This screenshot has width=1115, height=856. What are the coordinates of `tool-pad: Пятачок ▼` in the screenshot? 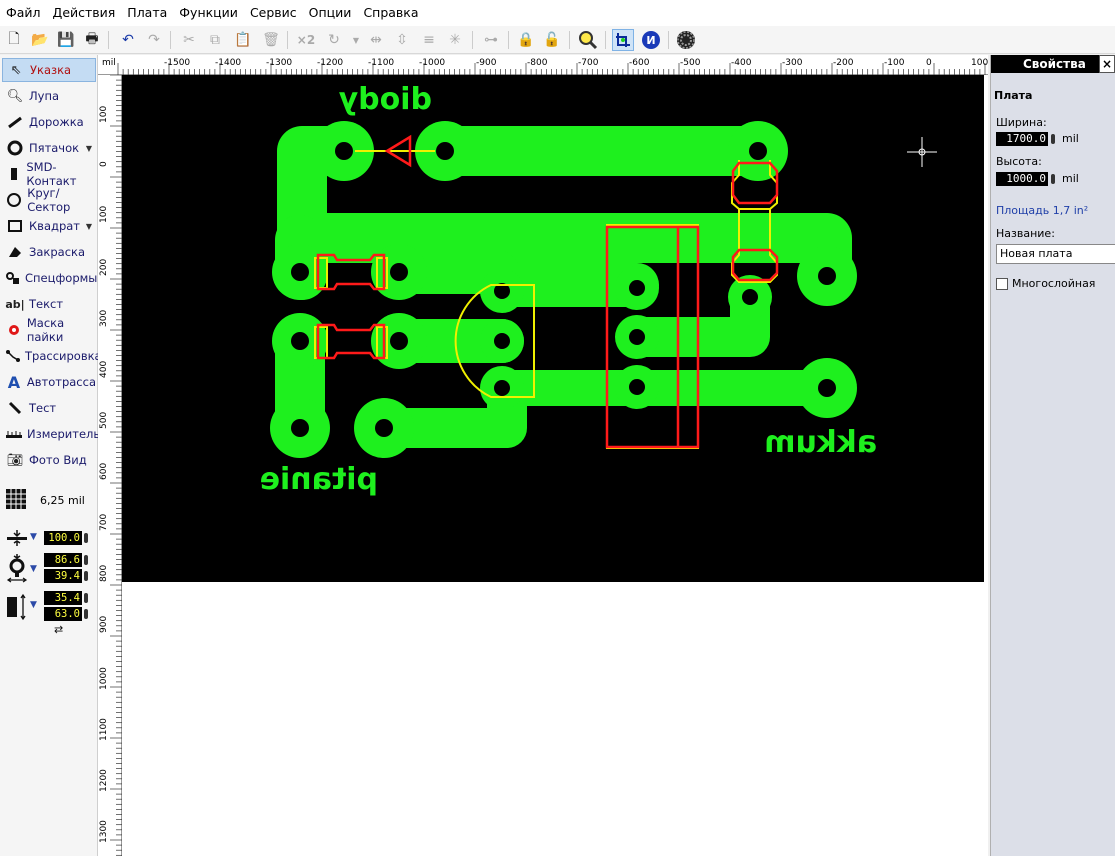 It's located at (49, 148).